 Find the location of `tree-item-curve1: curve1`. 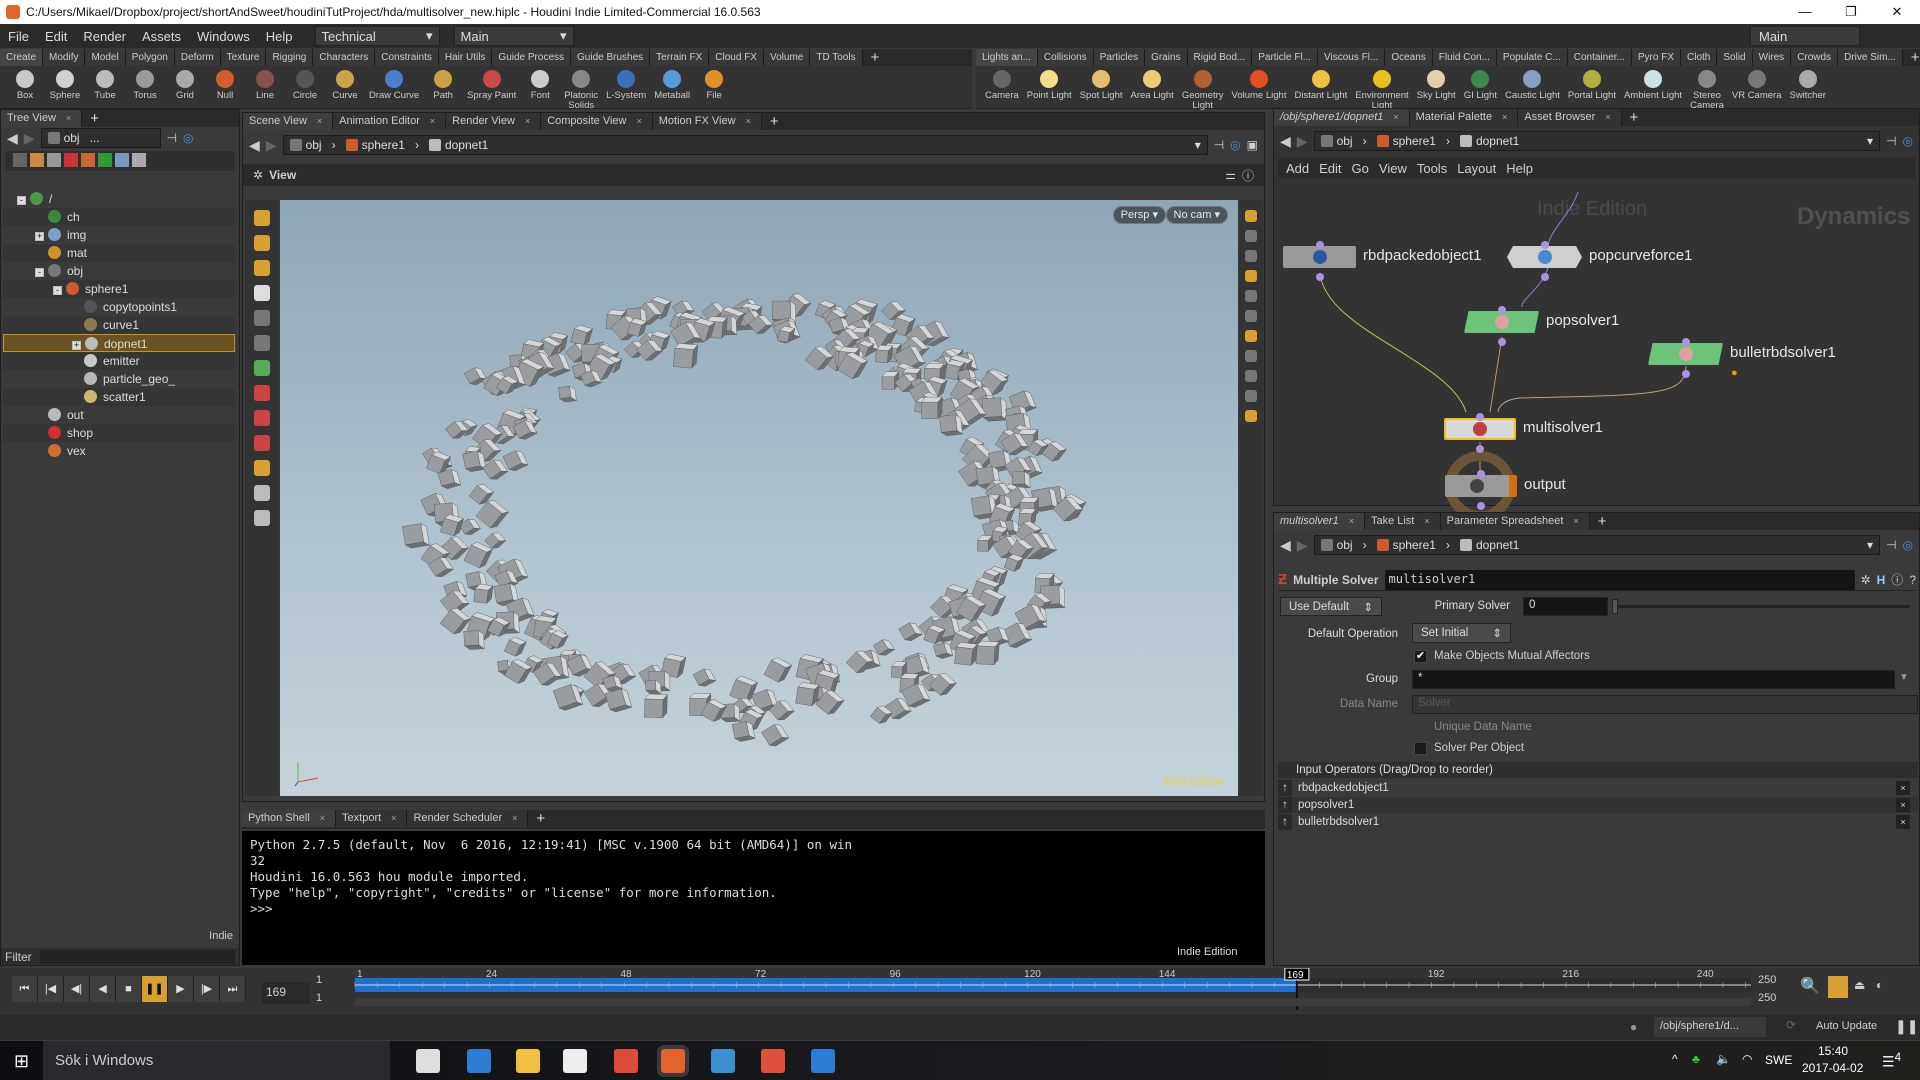

tree-item-curve1: curve1 is located at coordinates (119, 325).